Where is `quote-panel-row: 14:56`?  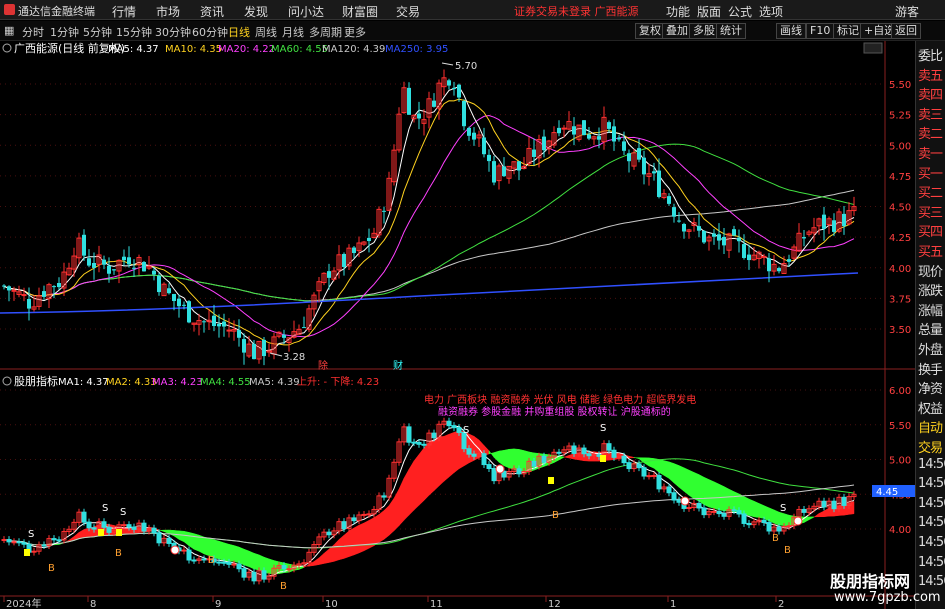 quote-panel-row: 14:56 is located at coordinates (931, 523).